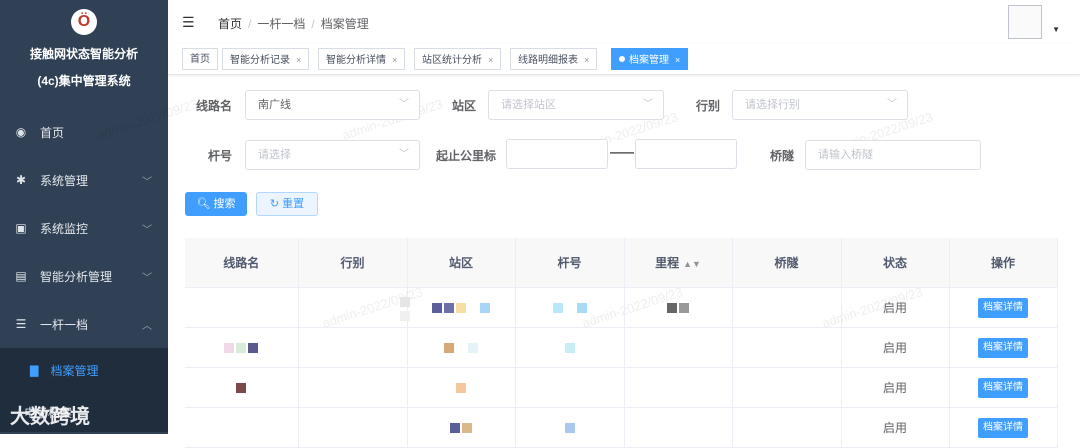 The width and height of the screenshot is (1080, 448). What do you see at coordinates (576, 105) in the screenshot?
I see `station-select: 请选择站区 ﹀` at bounding box center [576, 105].